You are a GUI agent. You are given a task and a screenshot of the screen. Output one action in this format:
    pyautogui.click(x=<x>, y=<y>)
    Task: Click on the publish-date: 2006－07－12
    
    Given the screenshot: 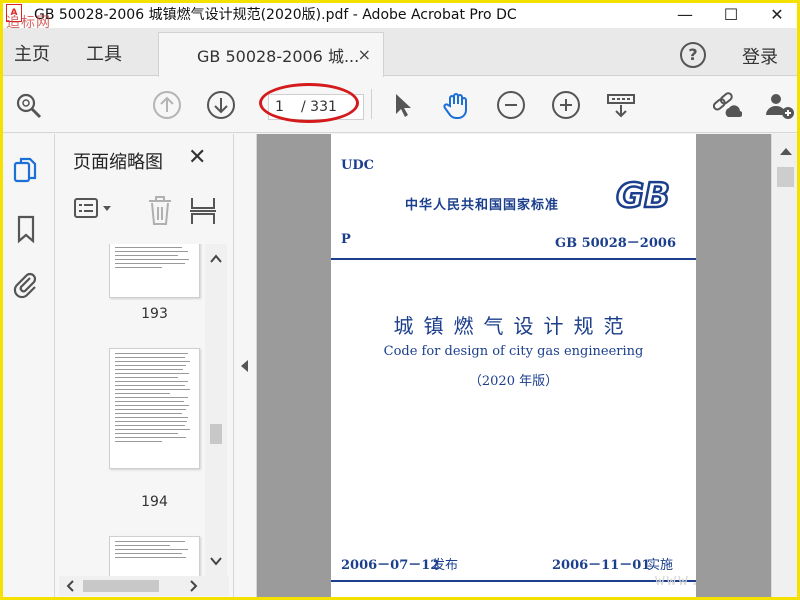 What is the action you would take?
    pyautogui.click(x=390, y=565)
    